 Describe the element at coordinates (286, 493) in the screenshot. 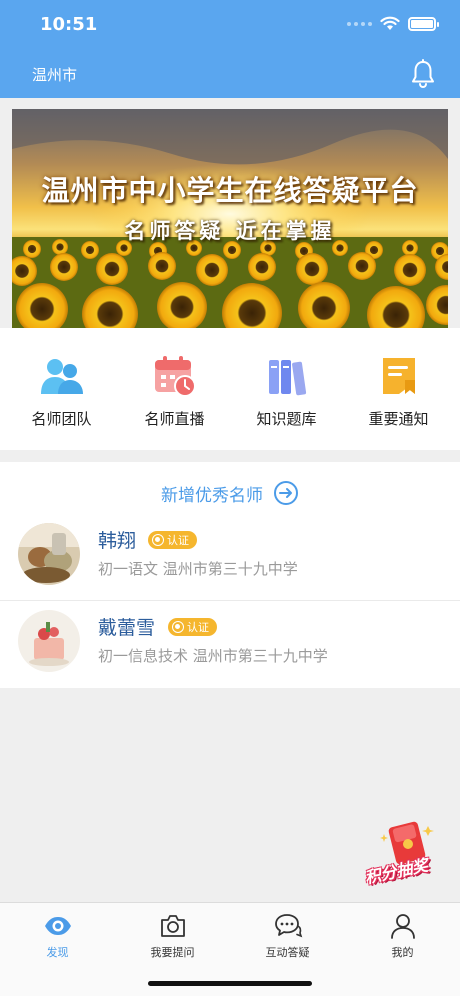

I see `arrow-right-circle-icon` at that location.